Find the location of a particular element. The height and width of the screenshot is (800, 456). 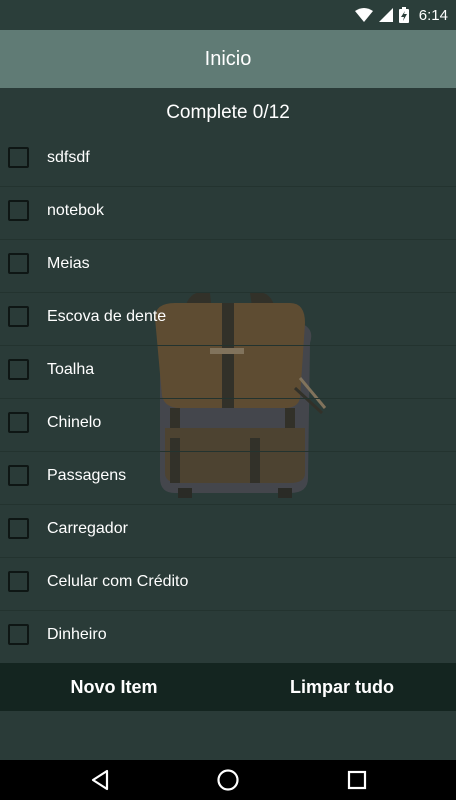

battery-charging-icon is located at coordinates (403, 15).